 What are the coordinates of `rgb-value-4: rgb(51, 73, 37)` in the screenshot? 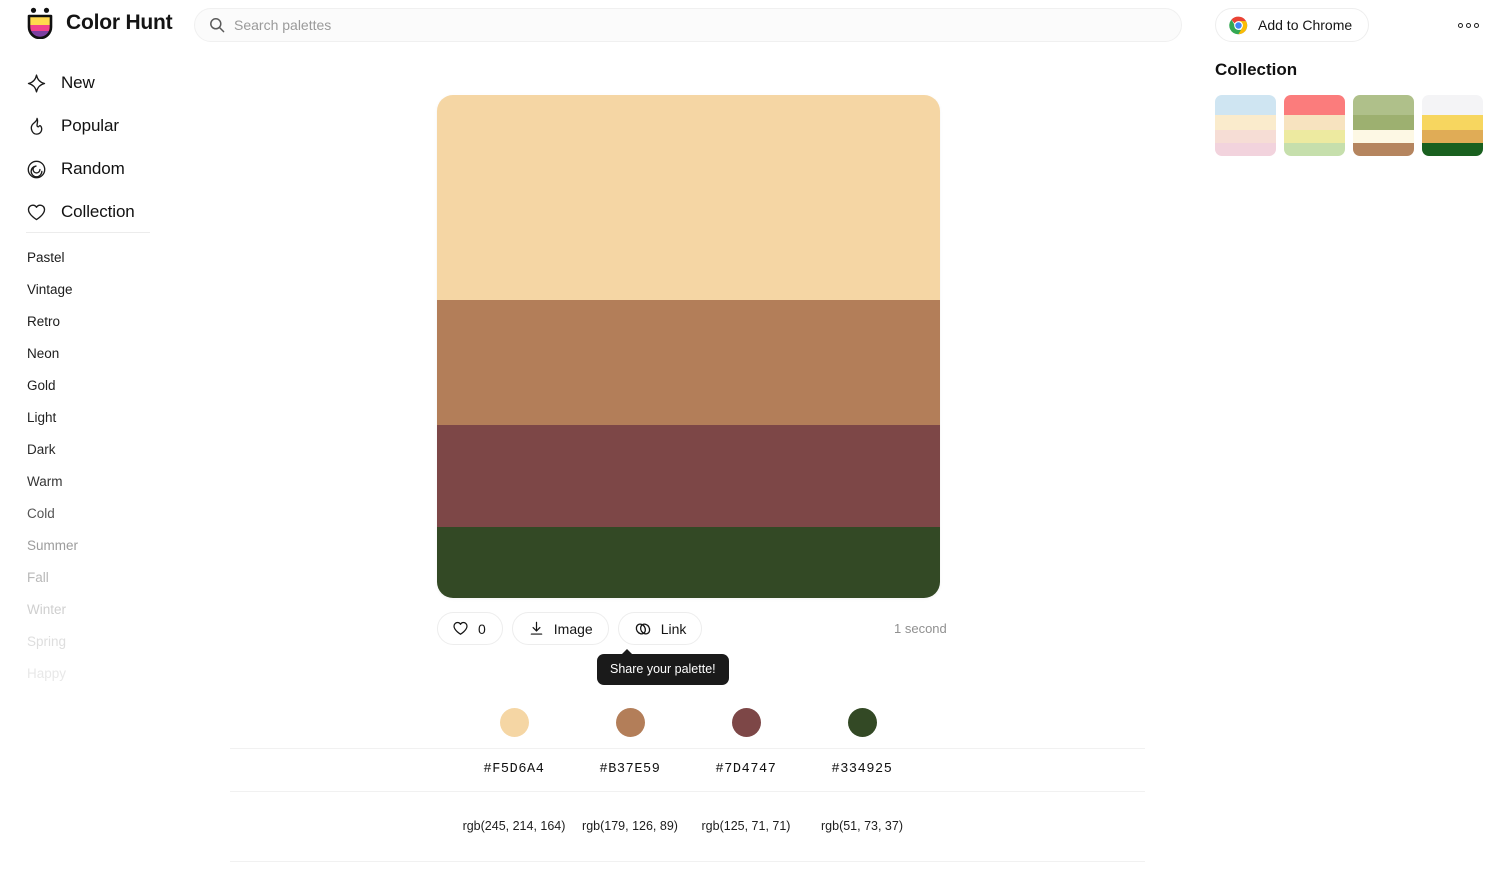 It's located at (862, 826).